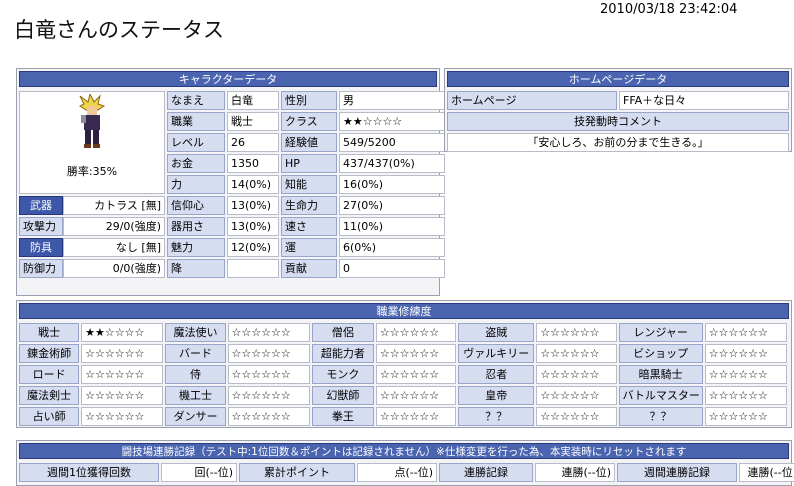 The width and height of the screenshot is (794, 486). Describe the element at coordinates (677, 472) in the screenshot. I see `arena-label: 週間連勝記録` at that location.